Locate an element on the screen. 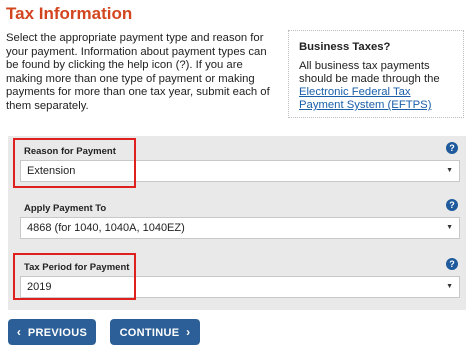  continue-button: CONTINUE › is located at coordinates (155, 332).